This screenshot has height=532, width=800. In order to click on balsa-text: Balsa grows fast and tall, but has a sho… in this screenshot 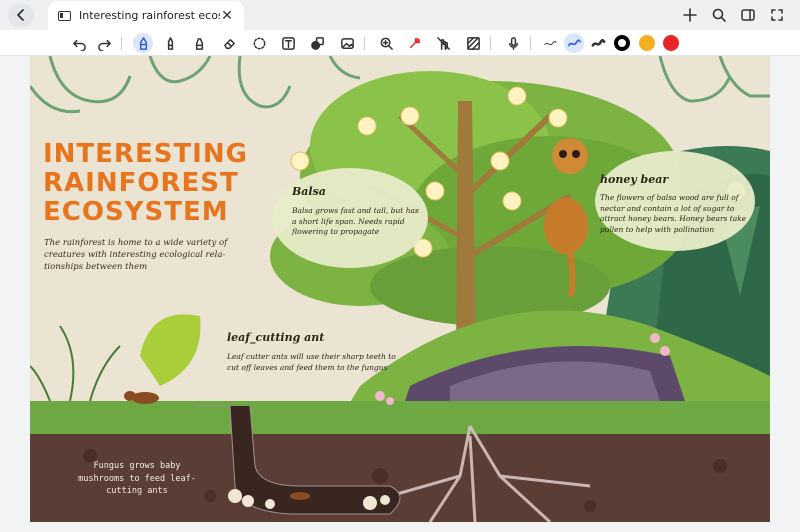, I will do `click(355, 221)`.